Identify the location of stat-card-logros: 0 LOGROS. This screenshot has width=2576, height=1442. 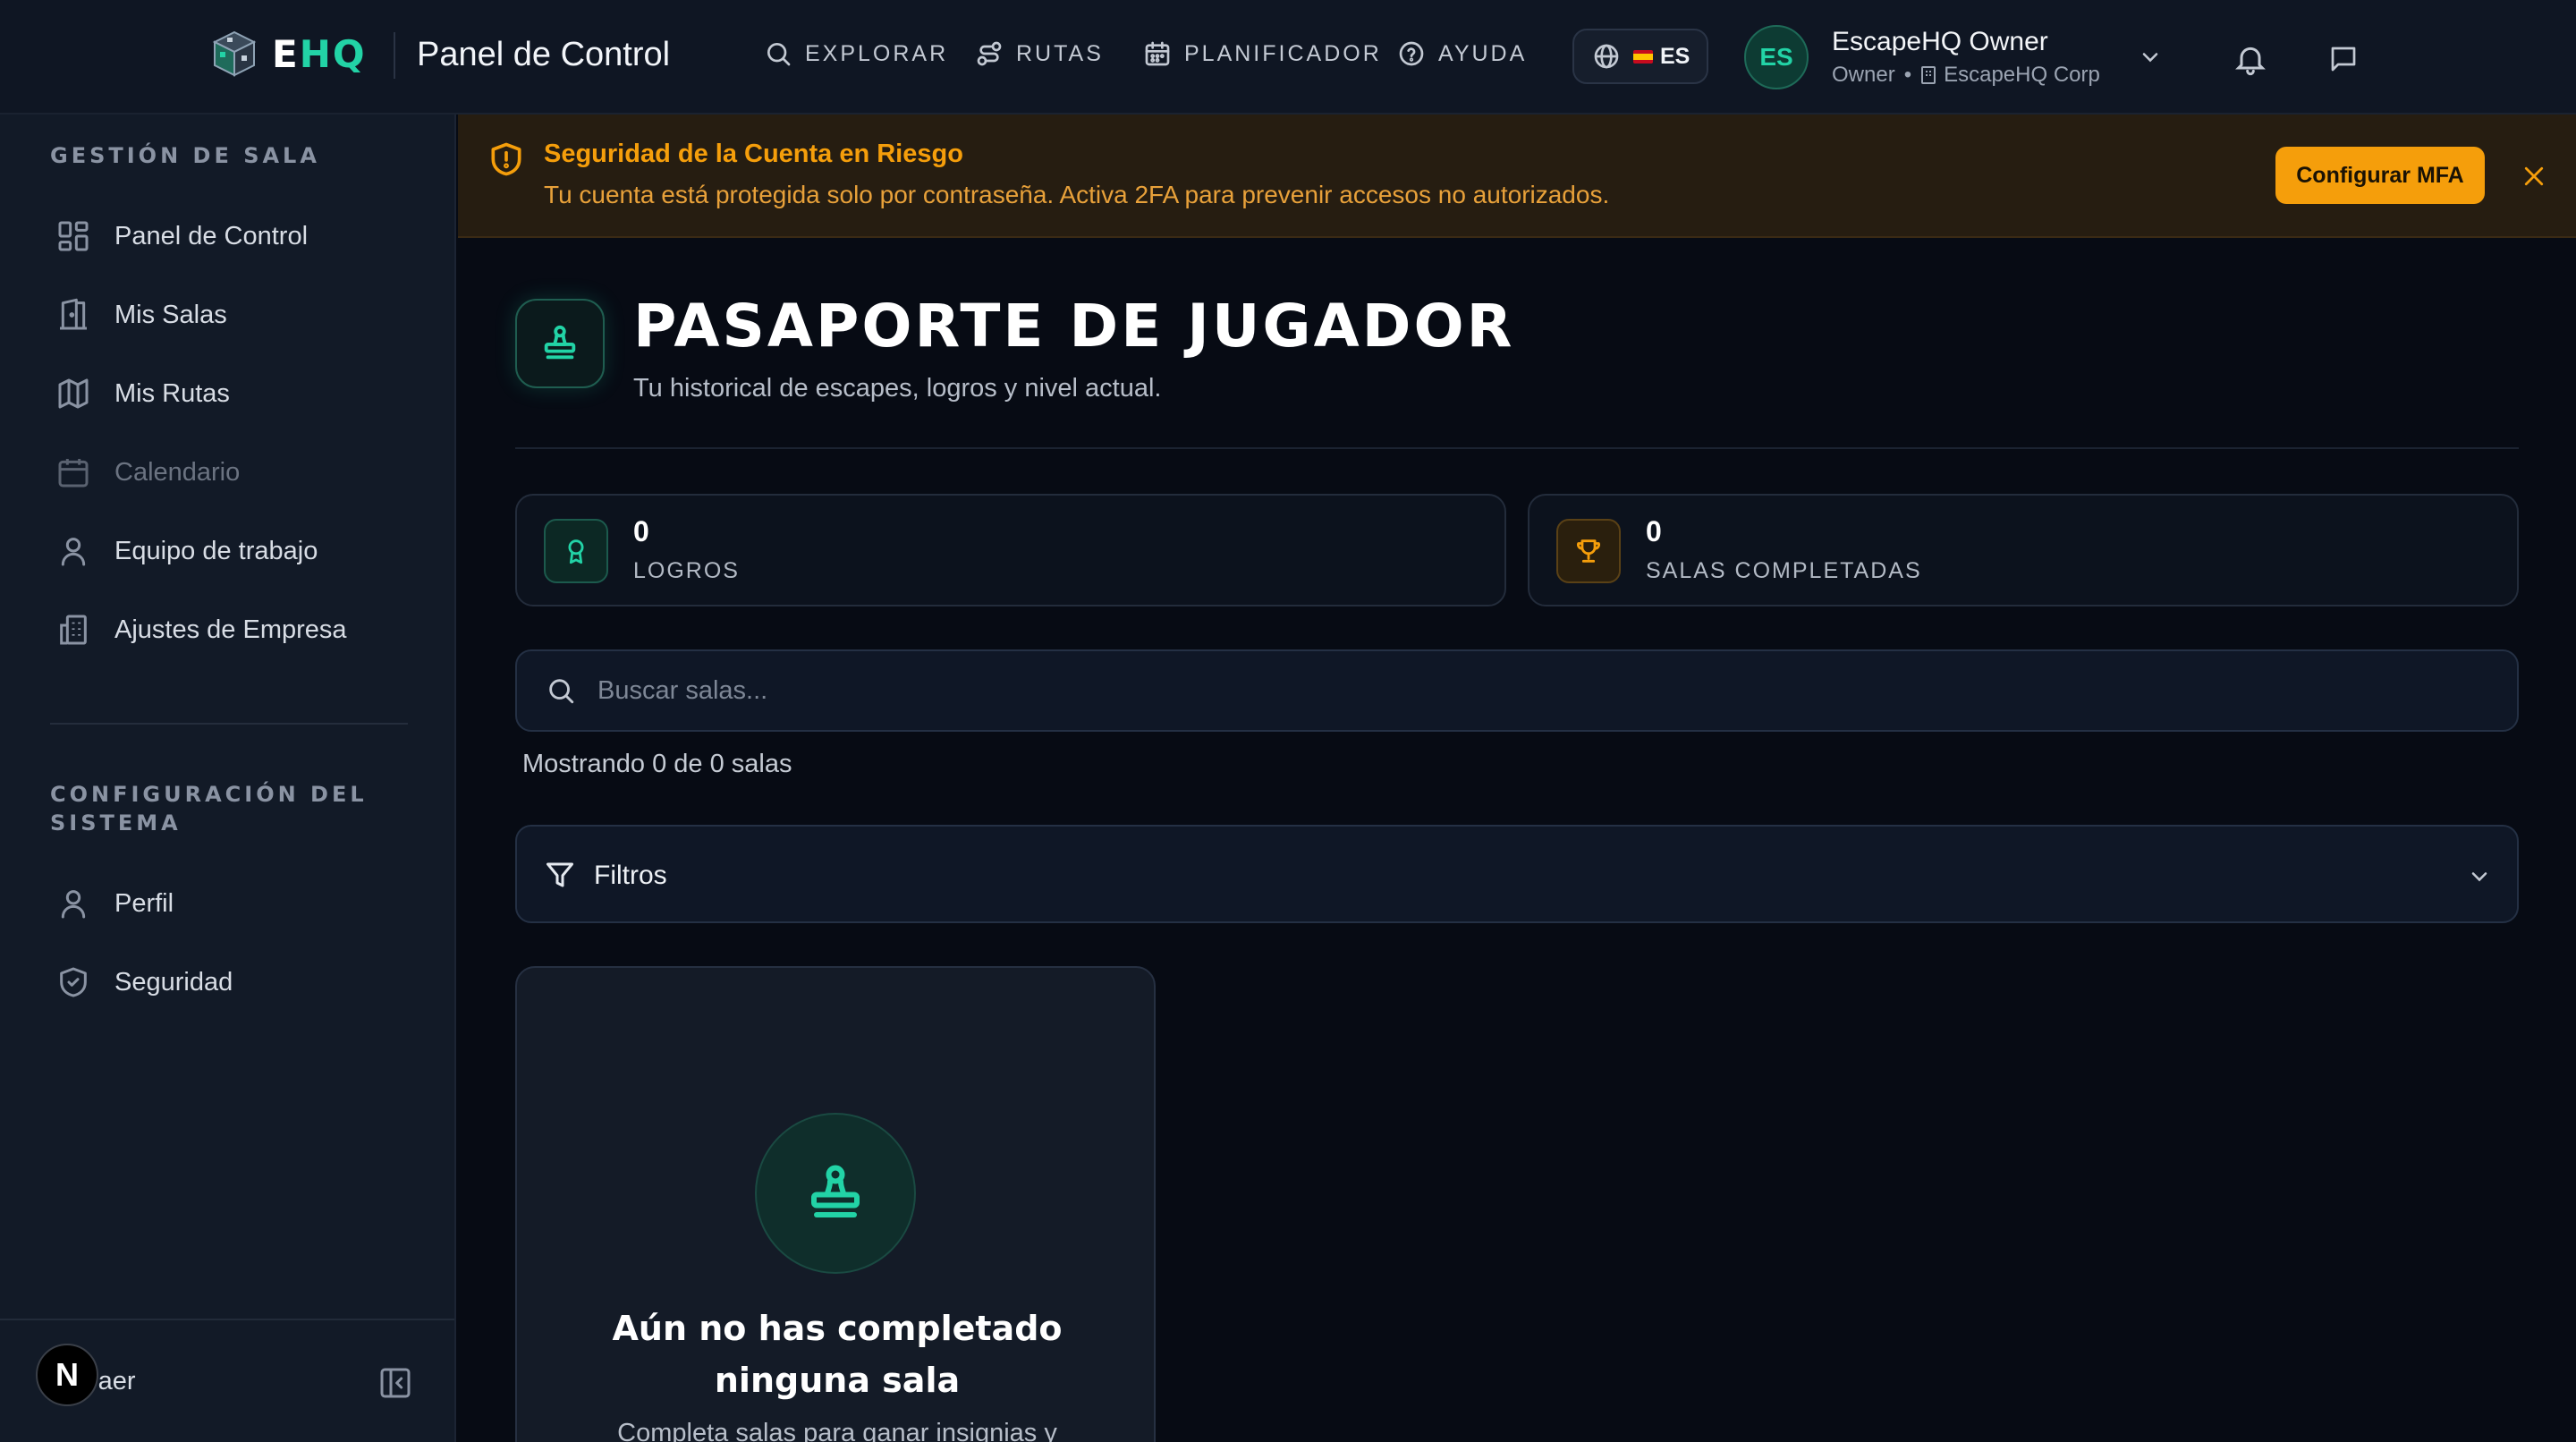
(1010, 550).